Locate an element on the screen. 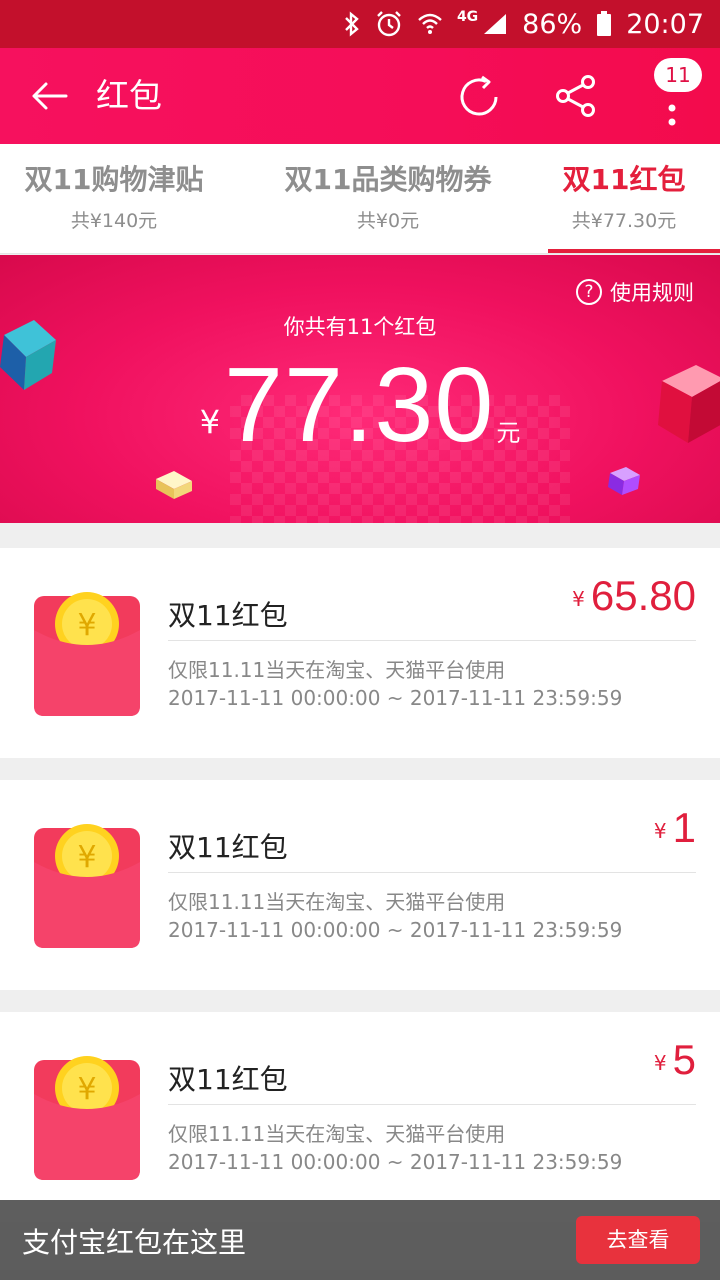  decor-cube-purple is located at coordinates (624, 481).